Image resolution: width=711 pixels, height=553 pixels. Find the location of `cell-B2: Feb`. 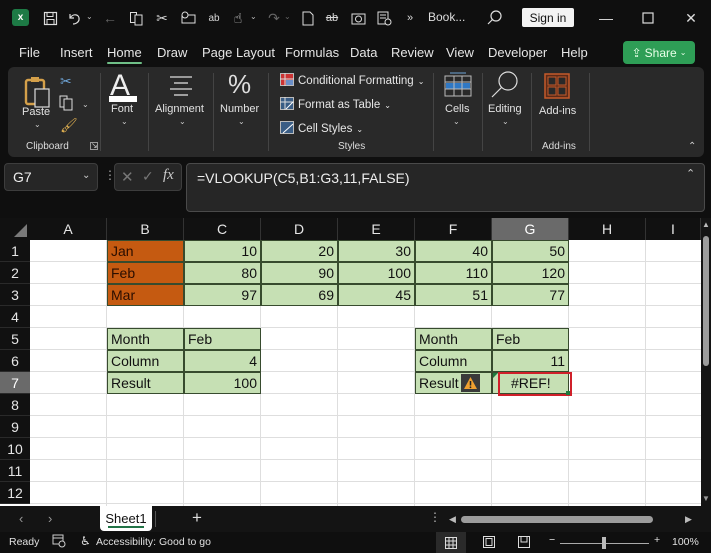

cell-B2: Feb is located at coordinates (145, 273).